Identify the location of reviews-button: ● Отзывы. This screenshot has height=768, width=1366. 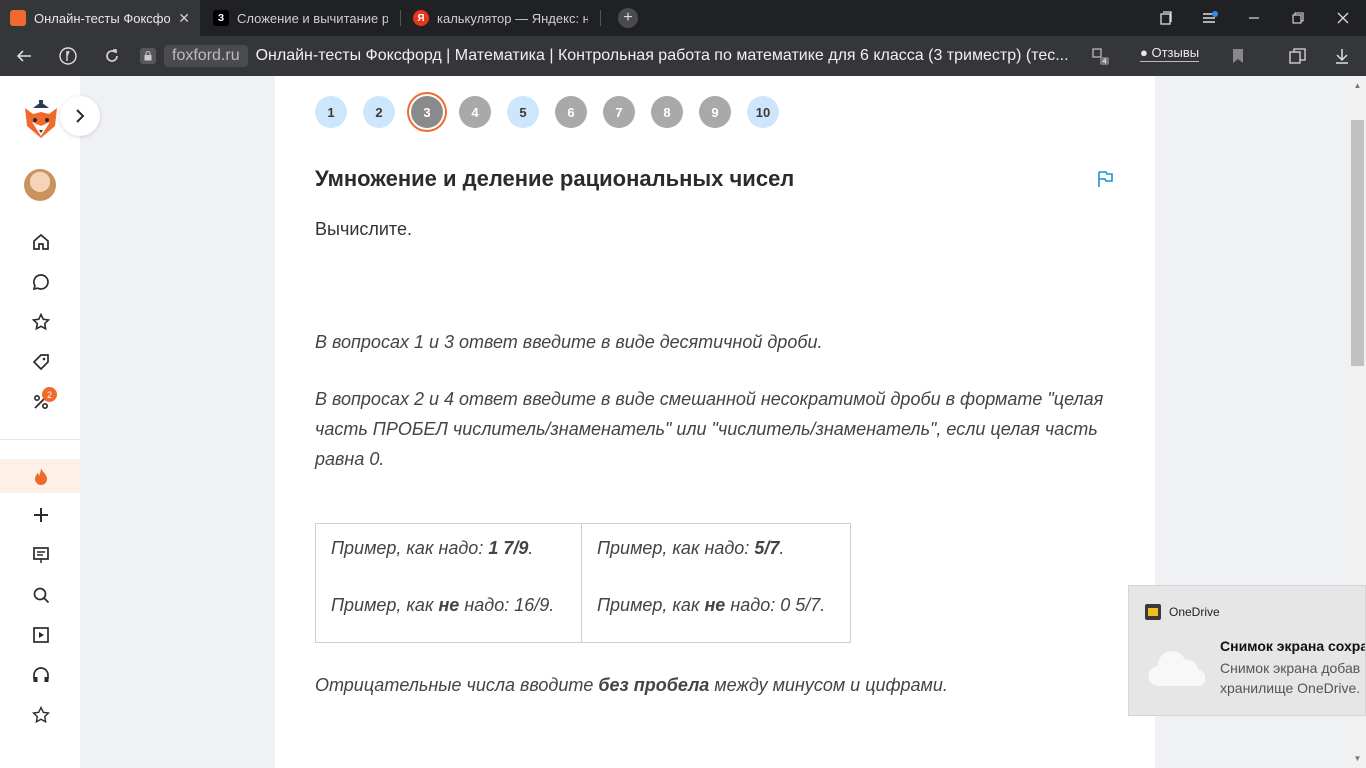
(1170, 53).